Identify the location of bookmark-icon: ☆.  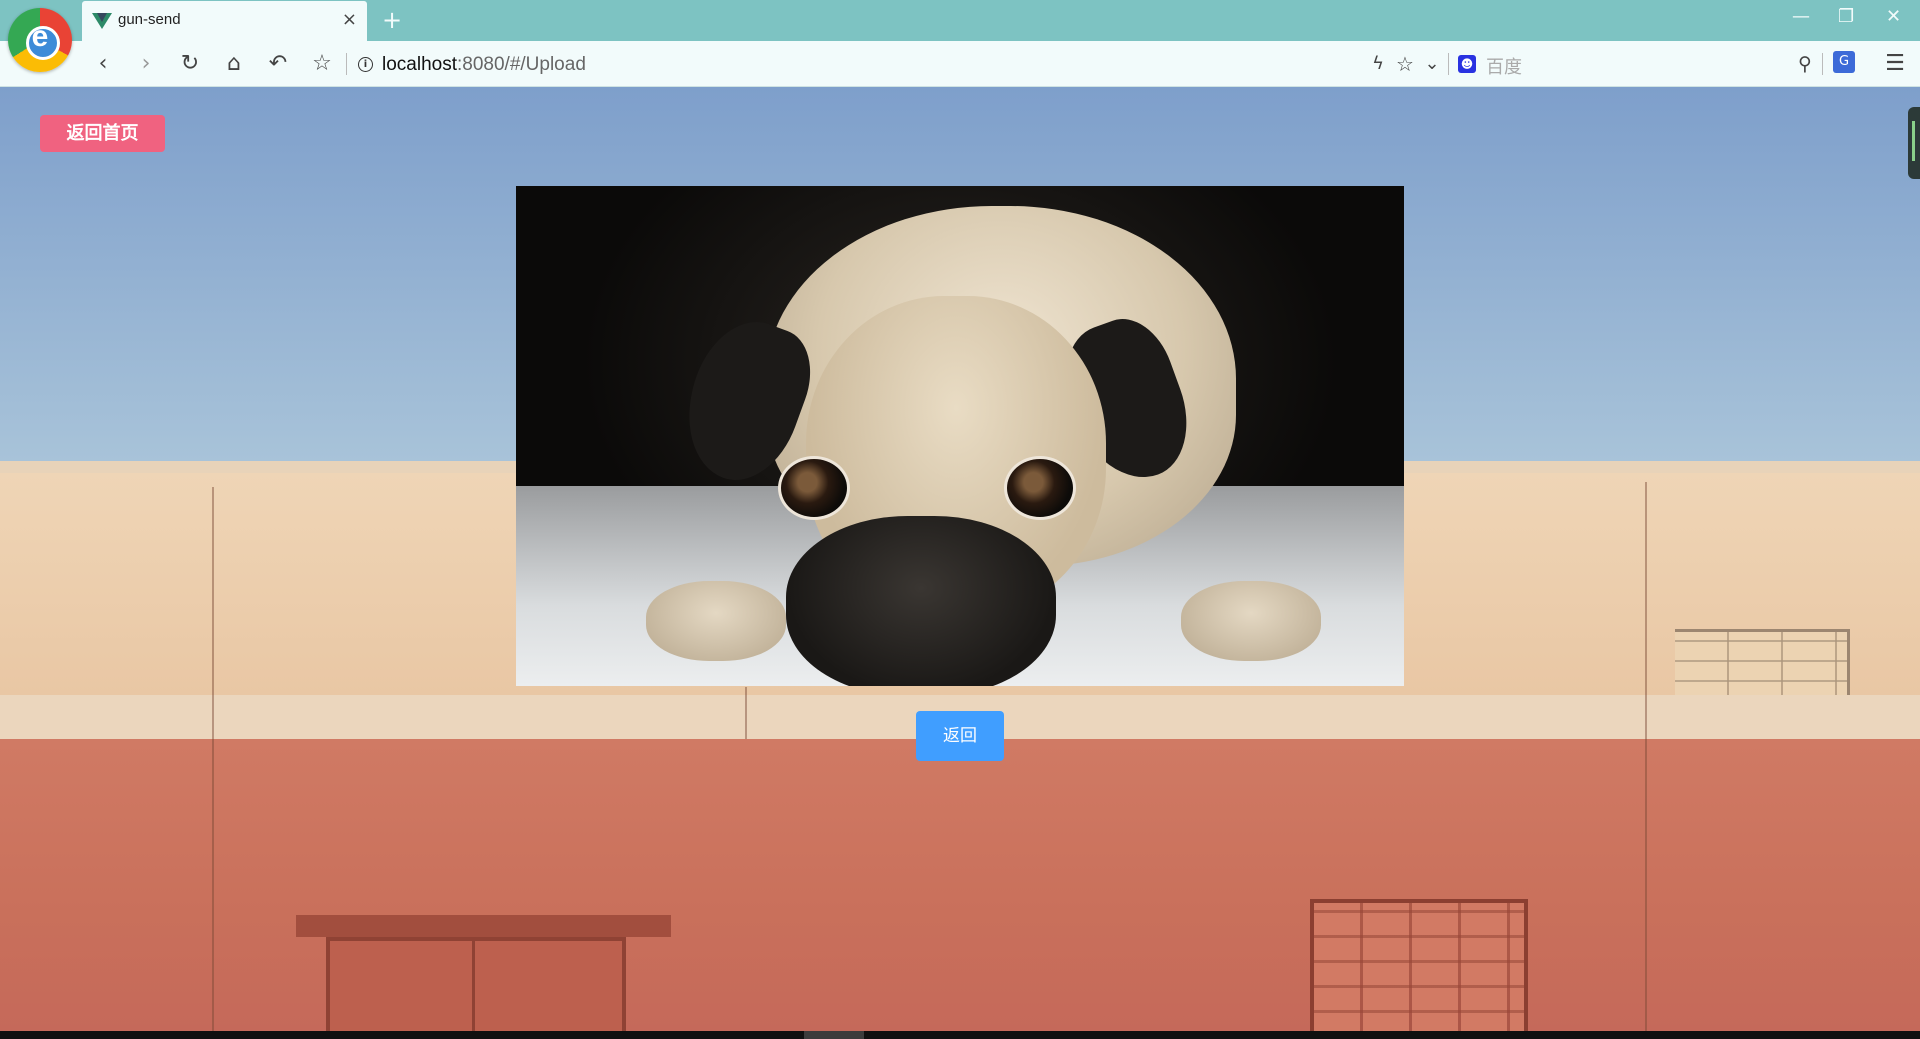
(322, 64).